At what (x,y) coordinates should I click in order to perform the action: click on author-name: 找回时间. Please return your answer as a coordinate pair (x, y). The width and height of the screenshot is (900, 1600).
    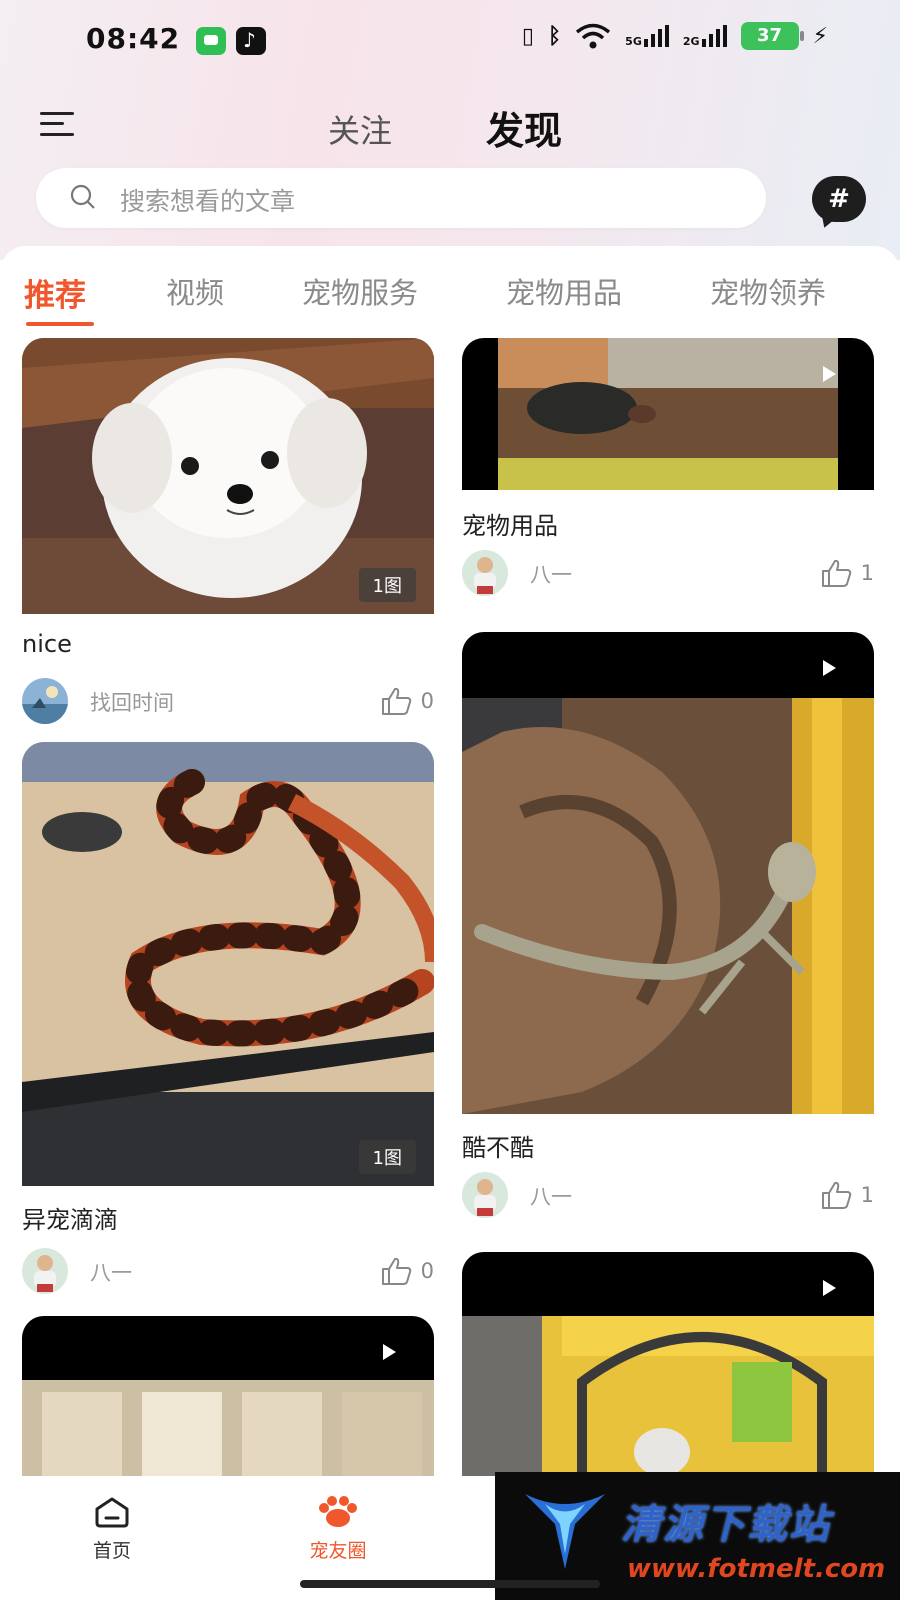
    Looking at the image, I should click on (132, 702).